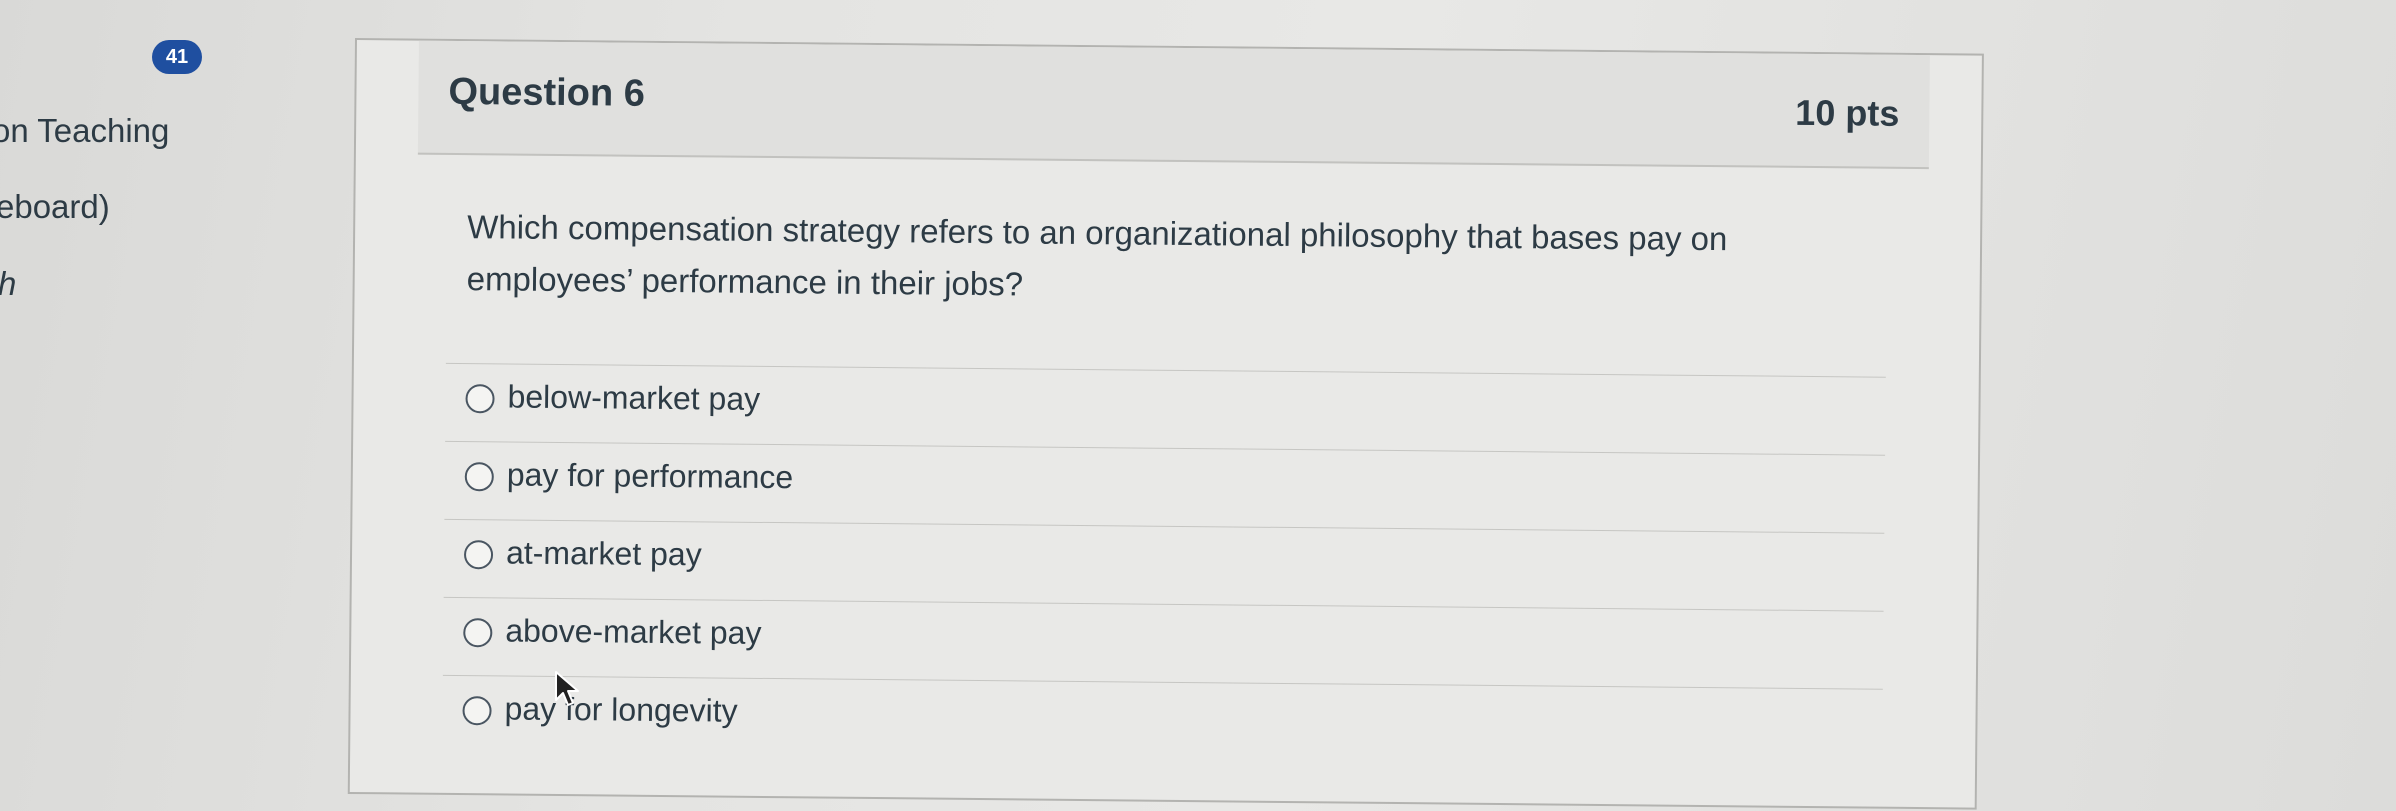  What do you see at coordinates (1847, 112) in the screenshot?
I see `question-points: 10 pts` at bounding box center [1847, 112].